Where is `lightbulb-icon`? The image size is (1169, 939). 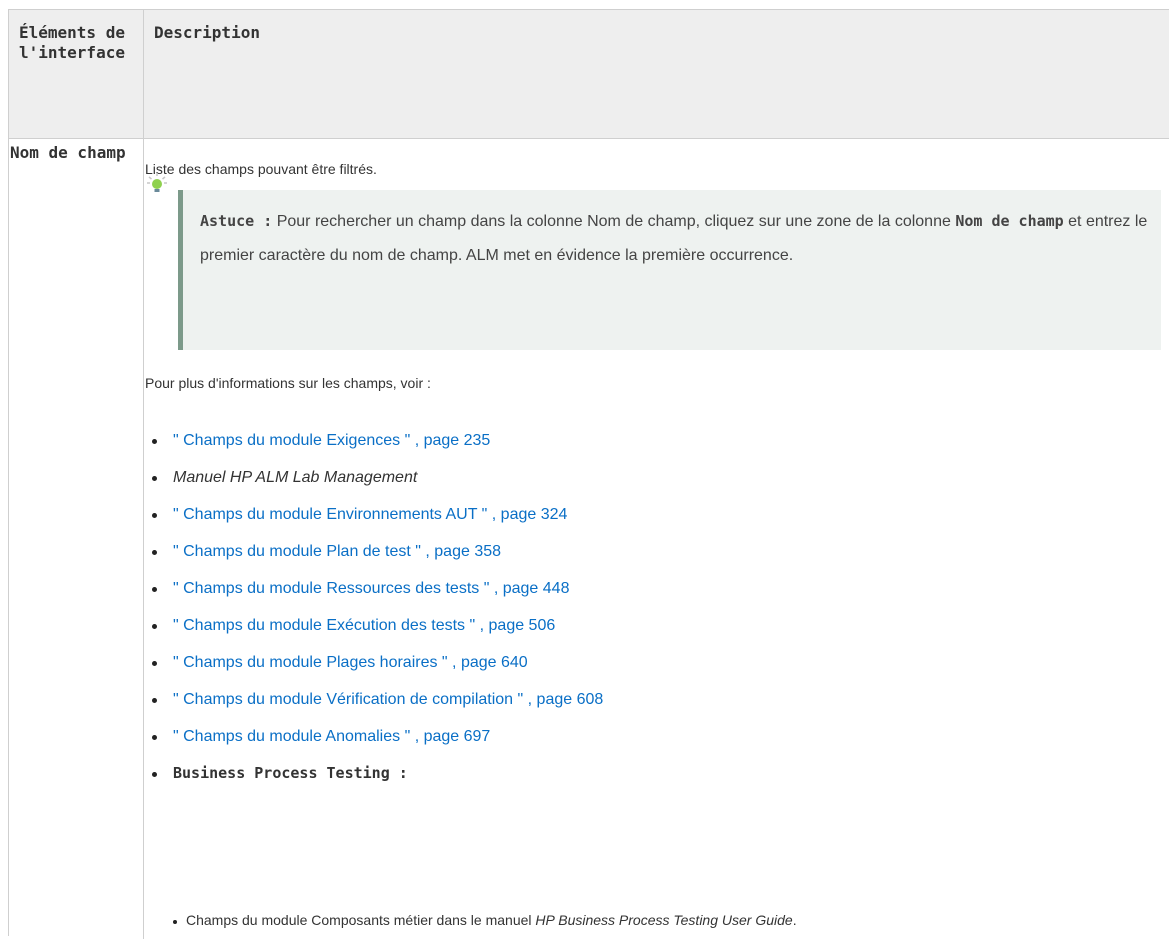 lightbulb-icon is located at coordinates (157, 182).